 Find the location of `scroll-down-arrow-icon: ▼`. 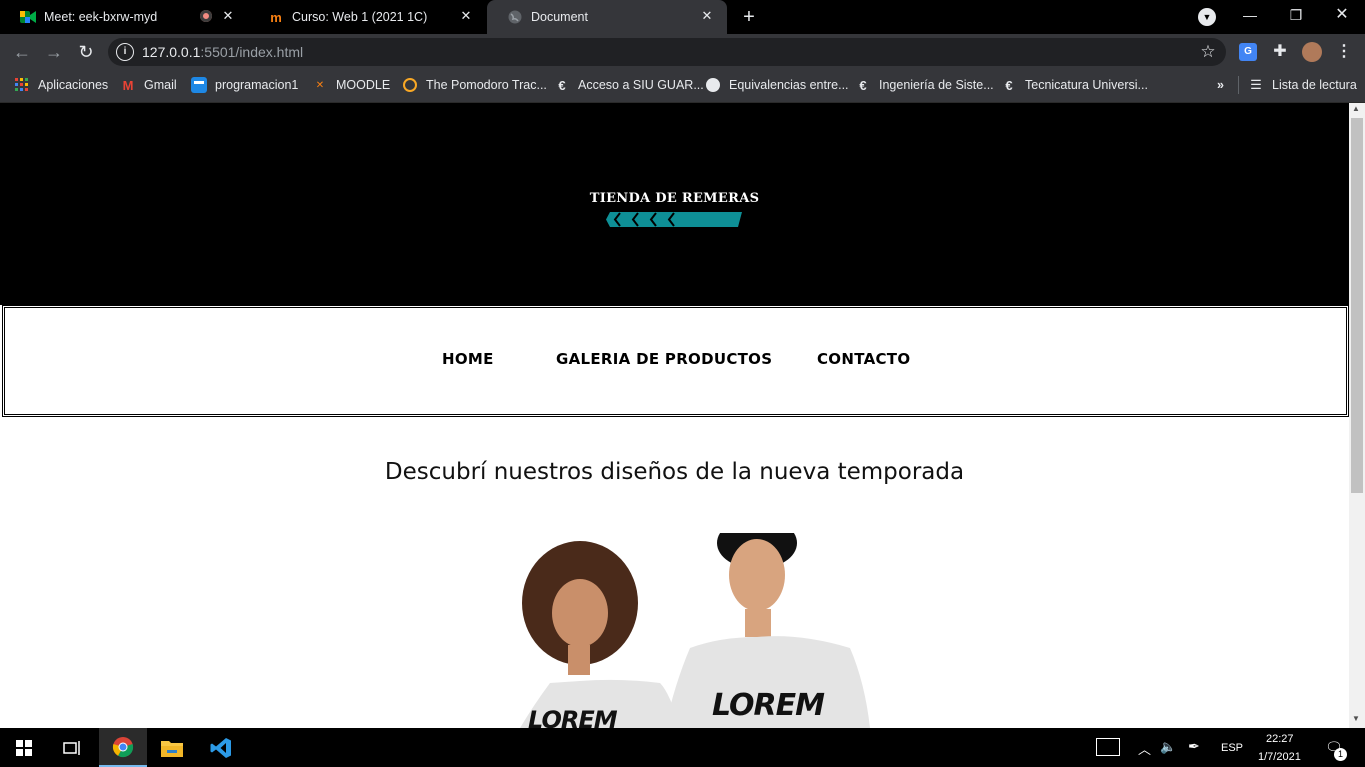

scroll-down-arrow-icon: ▼ is located at coordinates (1356, 718).